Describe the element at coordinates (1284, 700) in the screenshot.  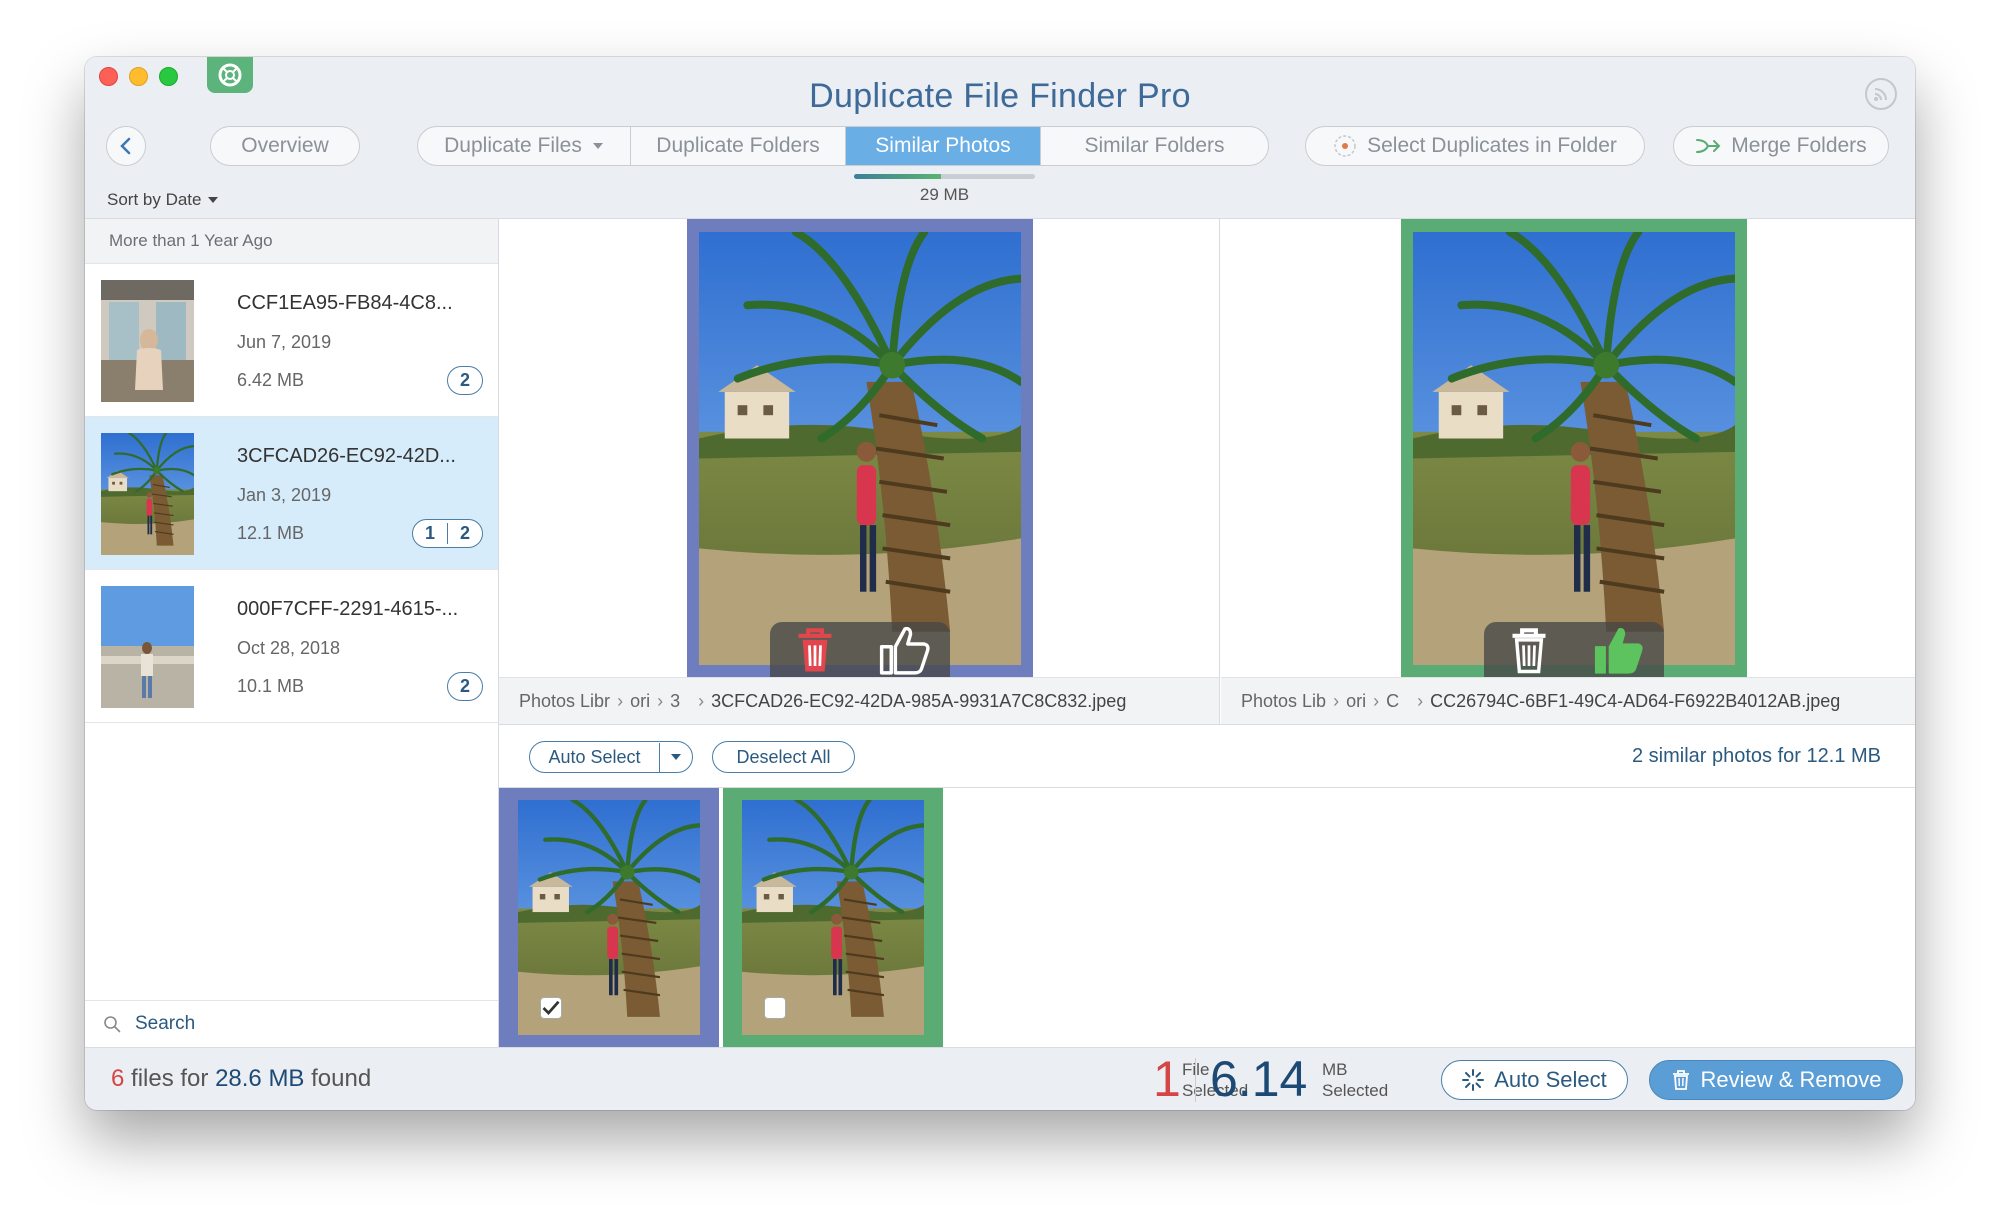
I see `path-segment: Photos Lib` at that location.